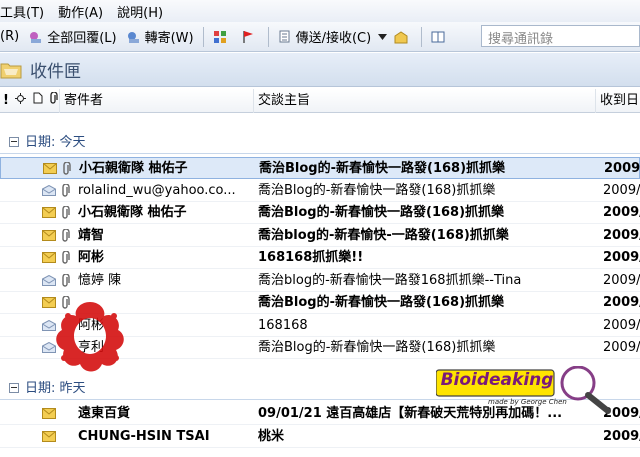  I want to click on message-subject: 桃米, so click(271, 436).